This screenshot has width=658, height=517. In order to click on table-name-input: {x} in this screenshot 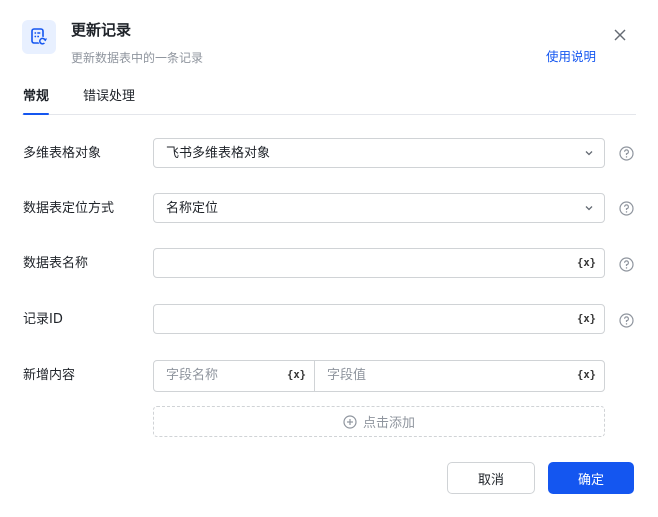, I will do `click(379, 263)`.